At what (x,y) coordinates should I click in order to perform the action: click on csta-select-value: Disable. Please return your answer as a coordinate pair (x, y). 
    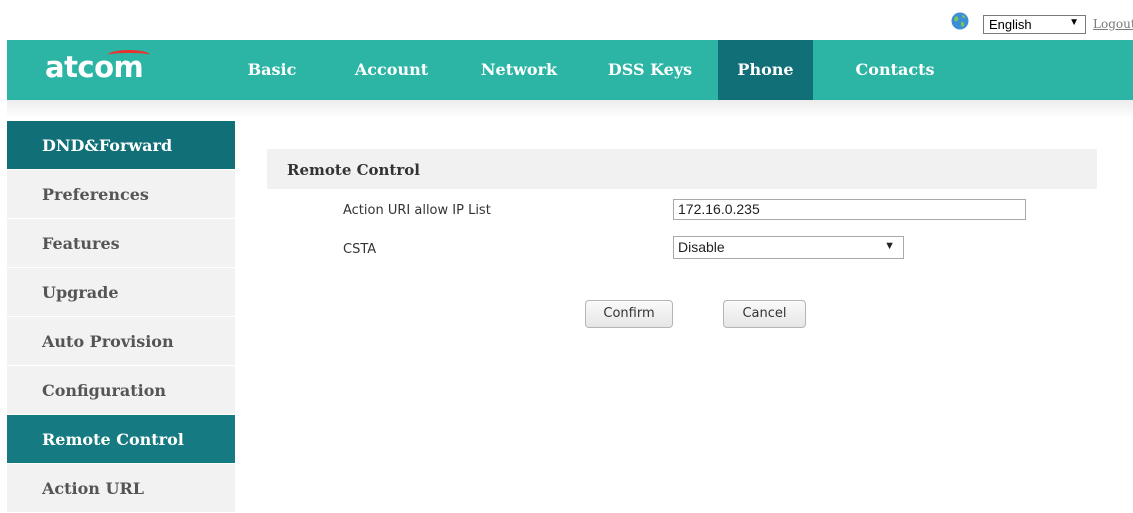
    Looking at the image, I should click on (701, 247).